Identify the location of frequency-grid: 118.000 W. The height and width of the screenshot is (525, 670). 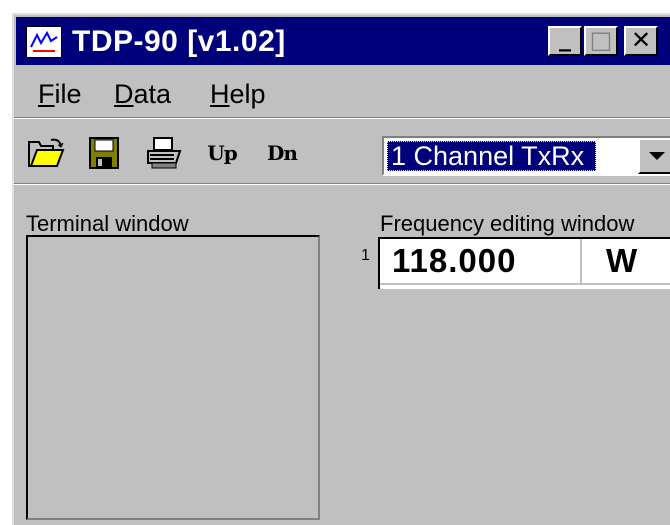
(524, 263).